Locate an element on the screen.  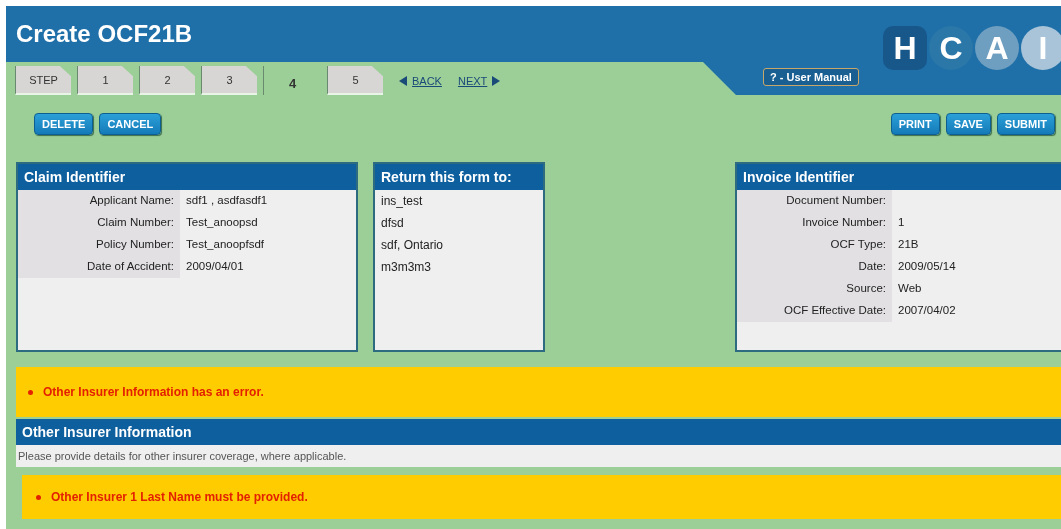
field-value: 2007/04/02 is located at coordinates (927, 310).